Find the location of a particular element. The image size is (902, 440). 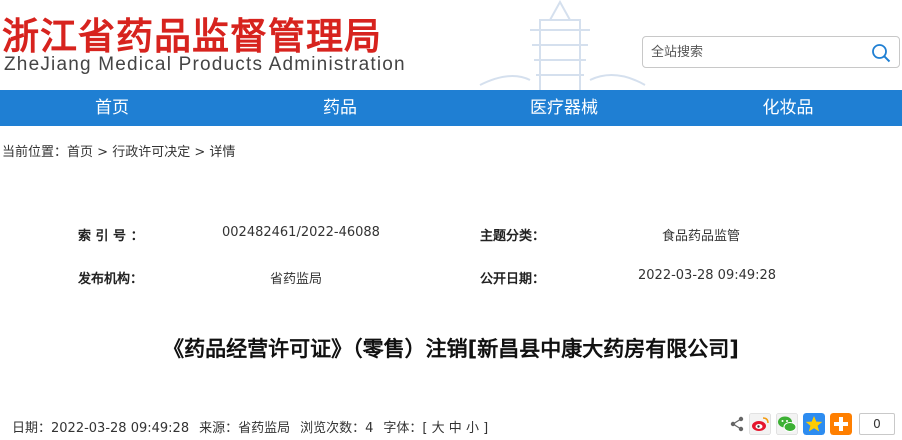

font-size-medium-link: 中 is located at coordinates (455, 428).